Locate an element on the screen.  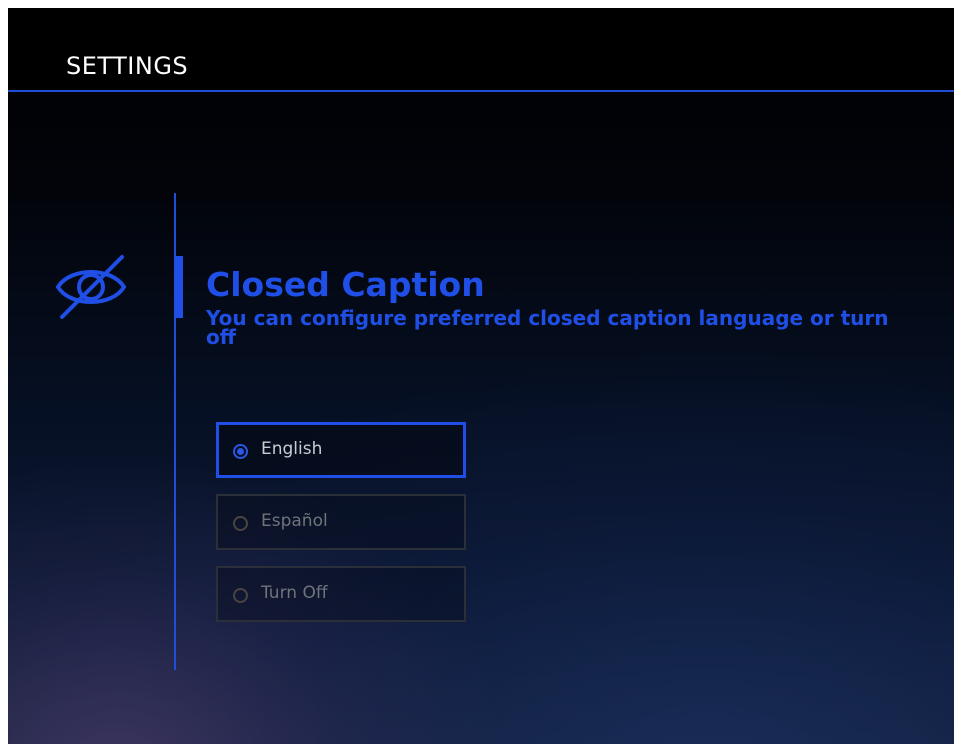
option-espanol: Español is located at coordinates (341, 522).